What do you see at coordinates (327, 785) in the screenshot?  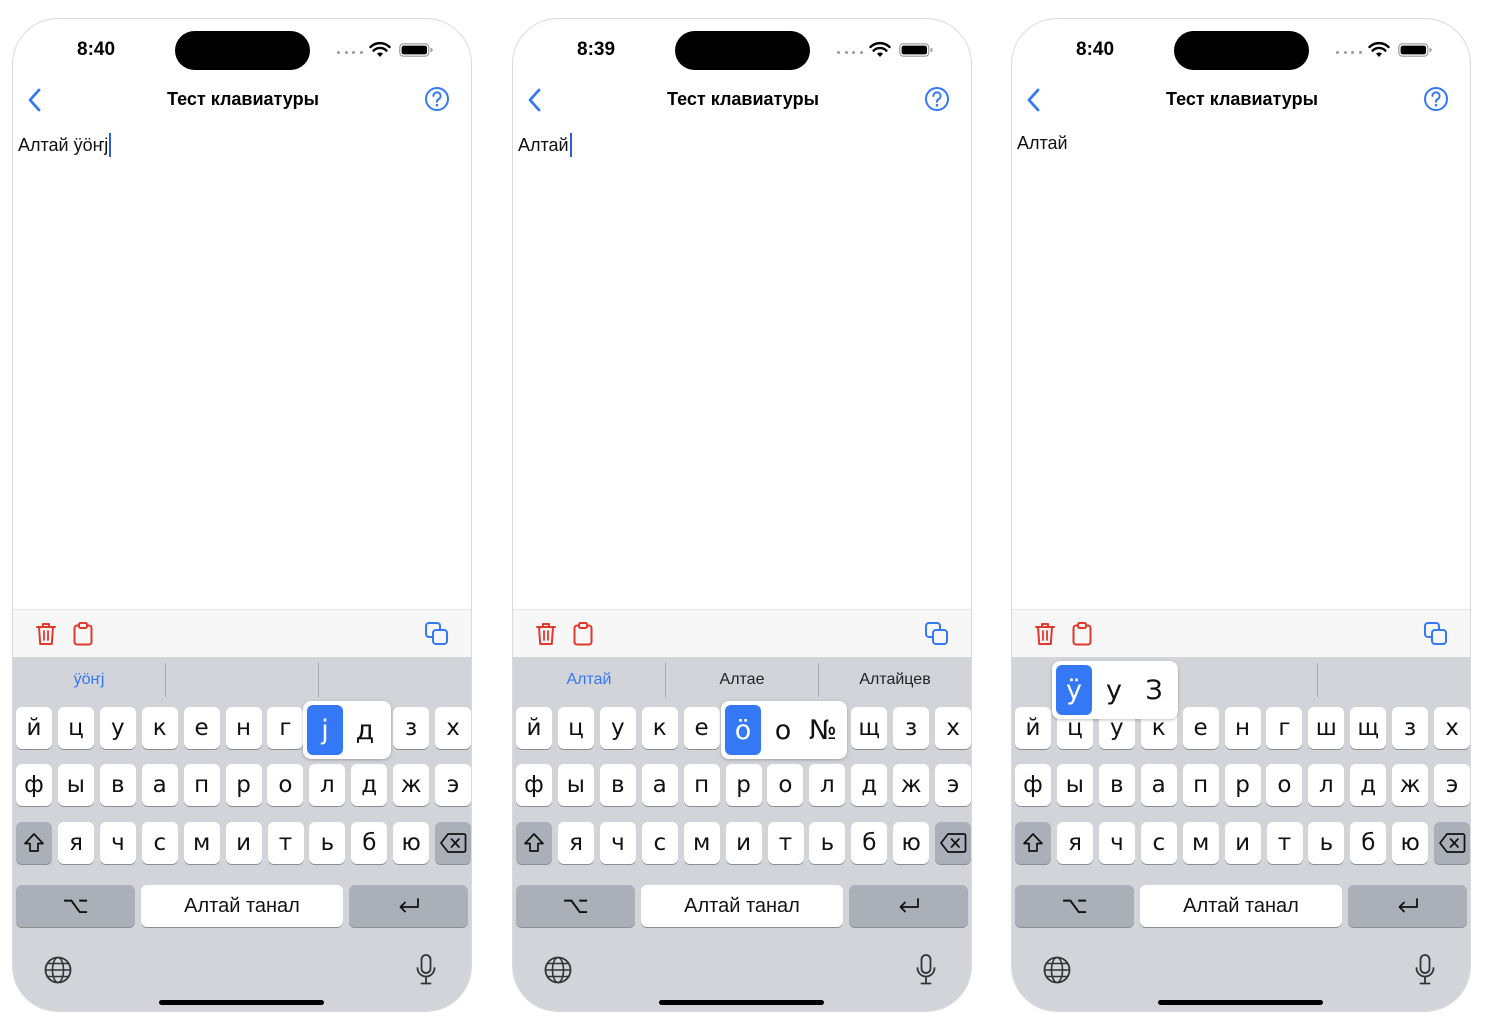 I see `key-л: л` at bounding box center [327, 785].